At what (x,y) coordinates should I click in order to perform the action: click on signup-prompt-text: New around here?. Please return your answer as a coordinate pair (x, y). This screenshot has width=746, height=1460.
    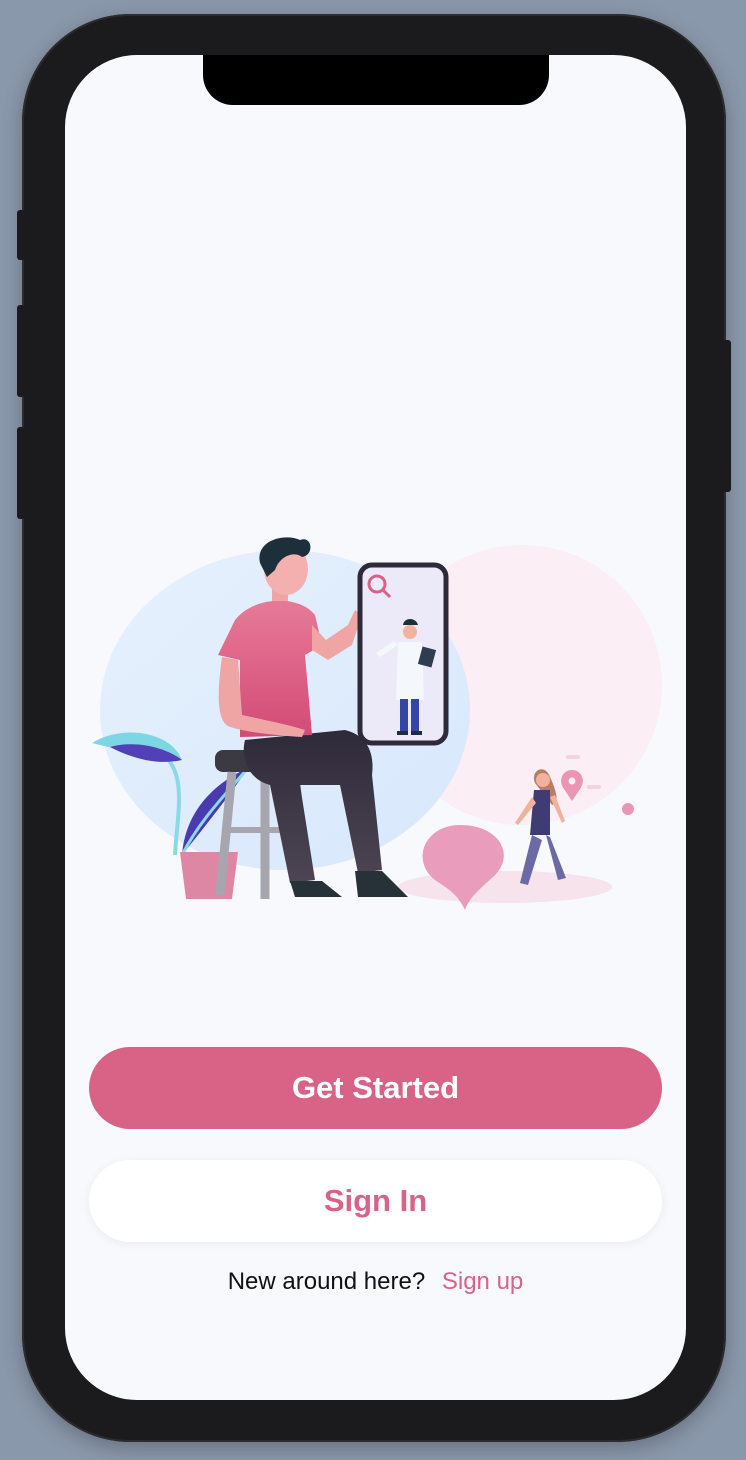
    Looking at the image, I should click on (326, 1281).